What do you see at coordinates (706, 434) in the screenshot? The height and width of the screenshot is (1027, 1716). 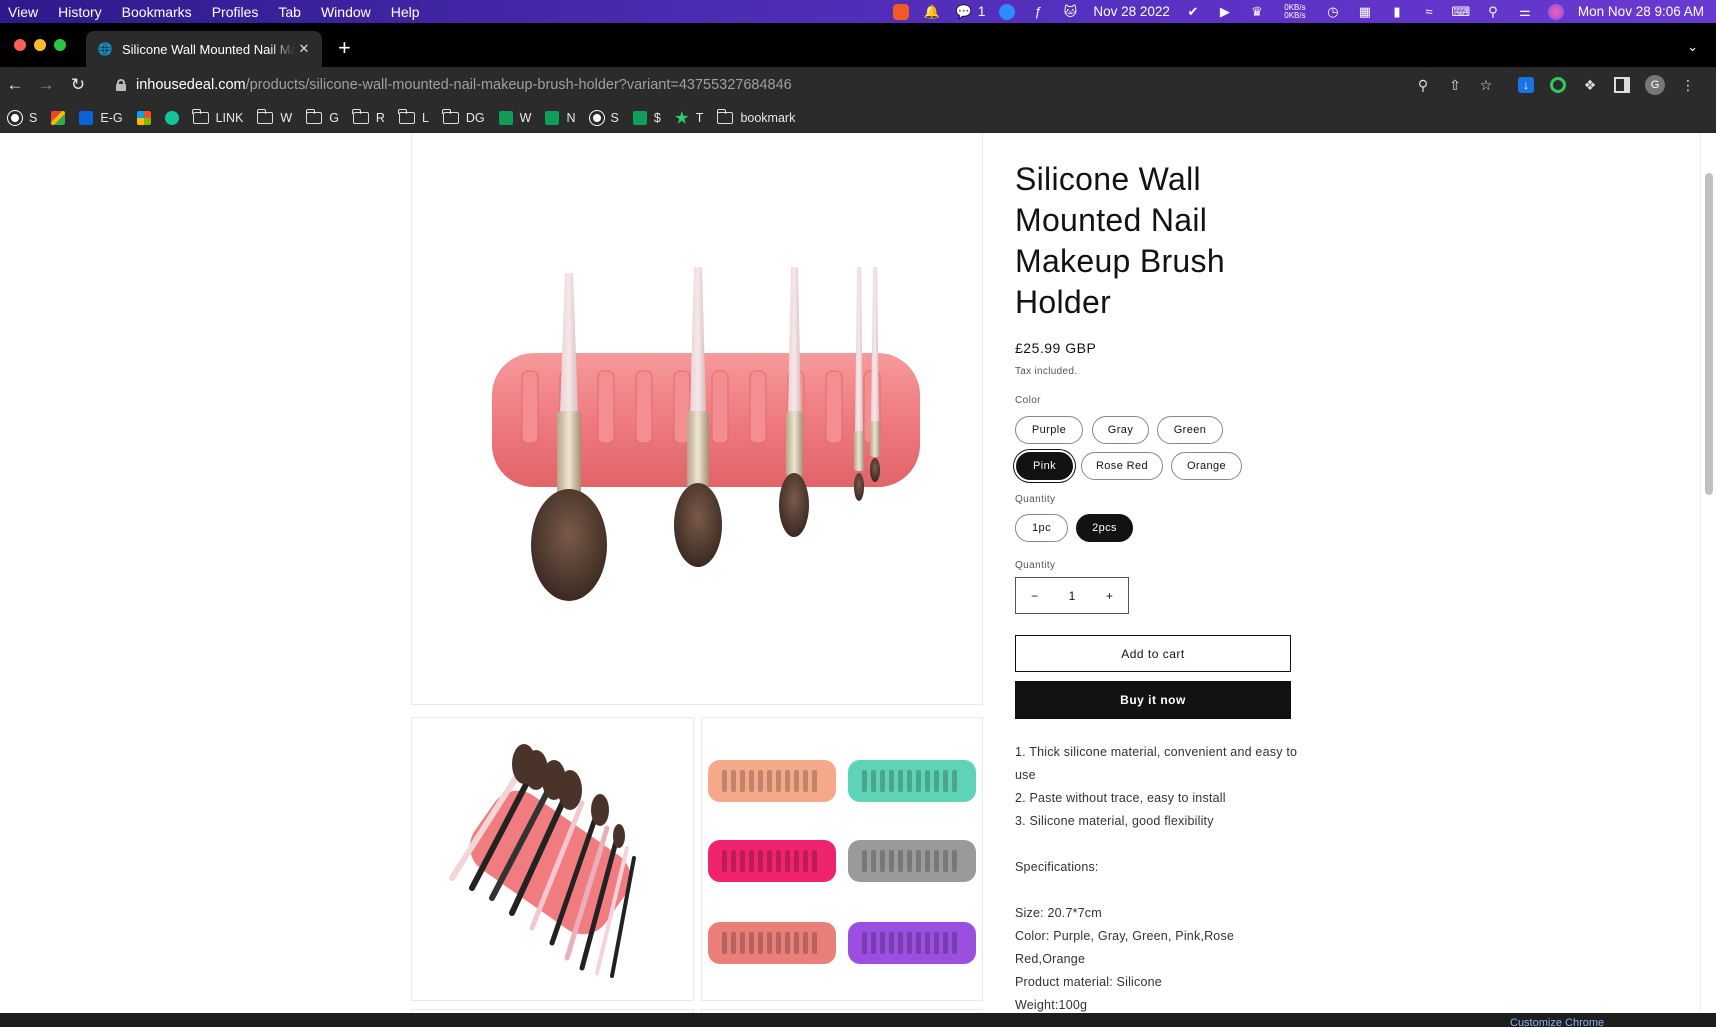 I see `brush-holder-photo` at bounding box center [706, 434].